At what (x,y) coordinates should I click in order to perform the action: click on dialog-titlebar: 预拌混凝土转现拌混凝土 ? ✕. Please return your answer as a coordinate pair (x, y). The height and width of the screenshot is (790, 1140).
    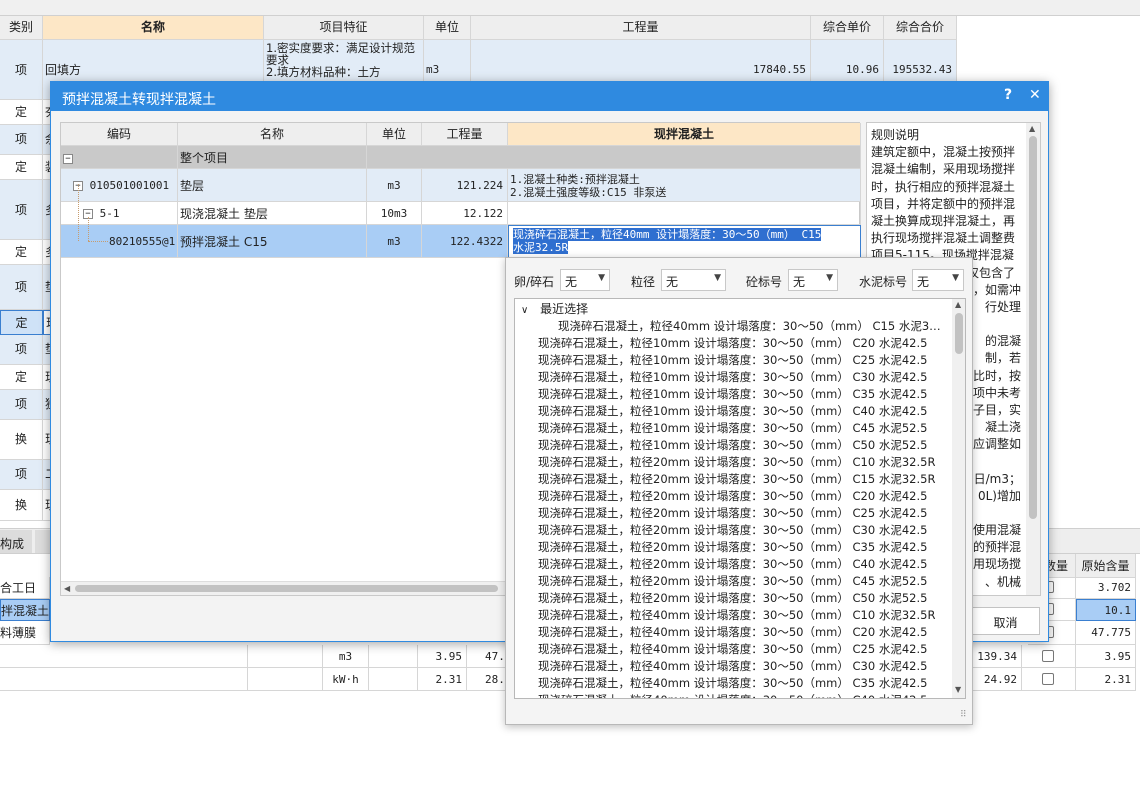
    Looking at the image, I should click on (549, 96).